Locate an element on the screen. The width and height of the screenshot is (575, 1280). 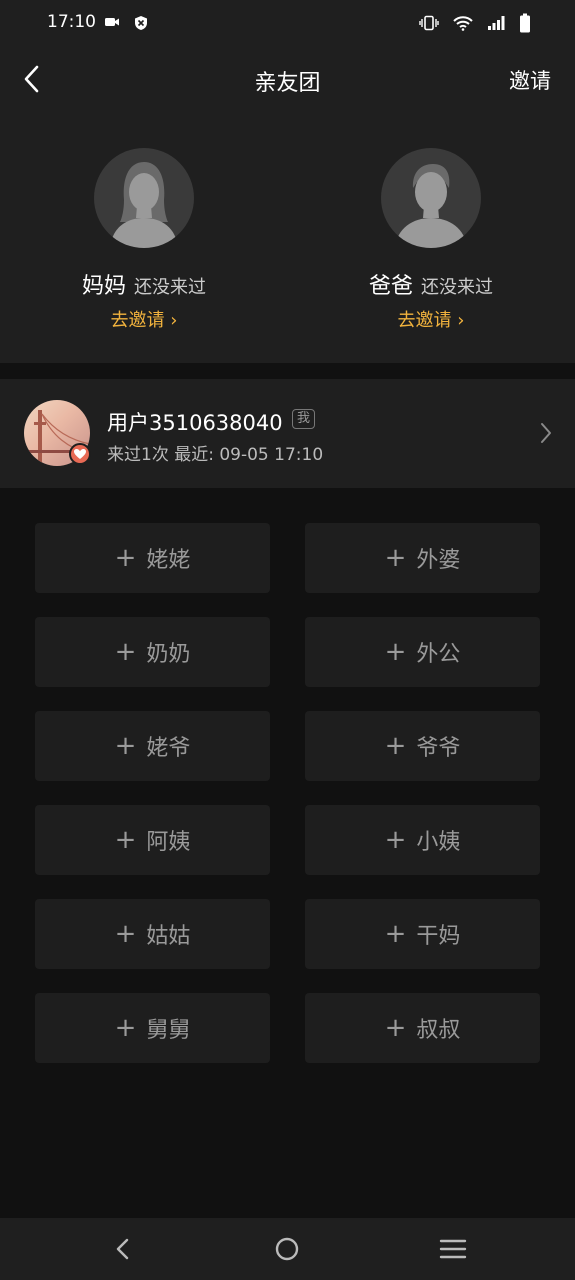
battery-icon is located at coordinates (525, 23).